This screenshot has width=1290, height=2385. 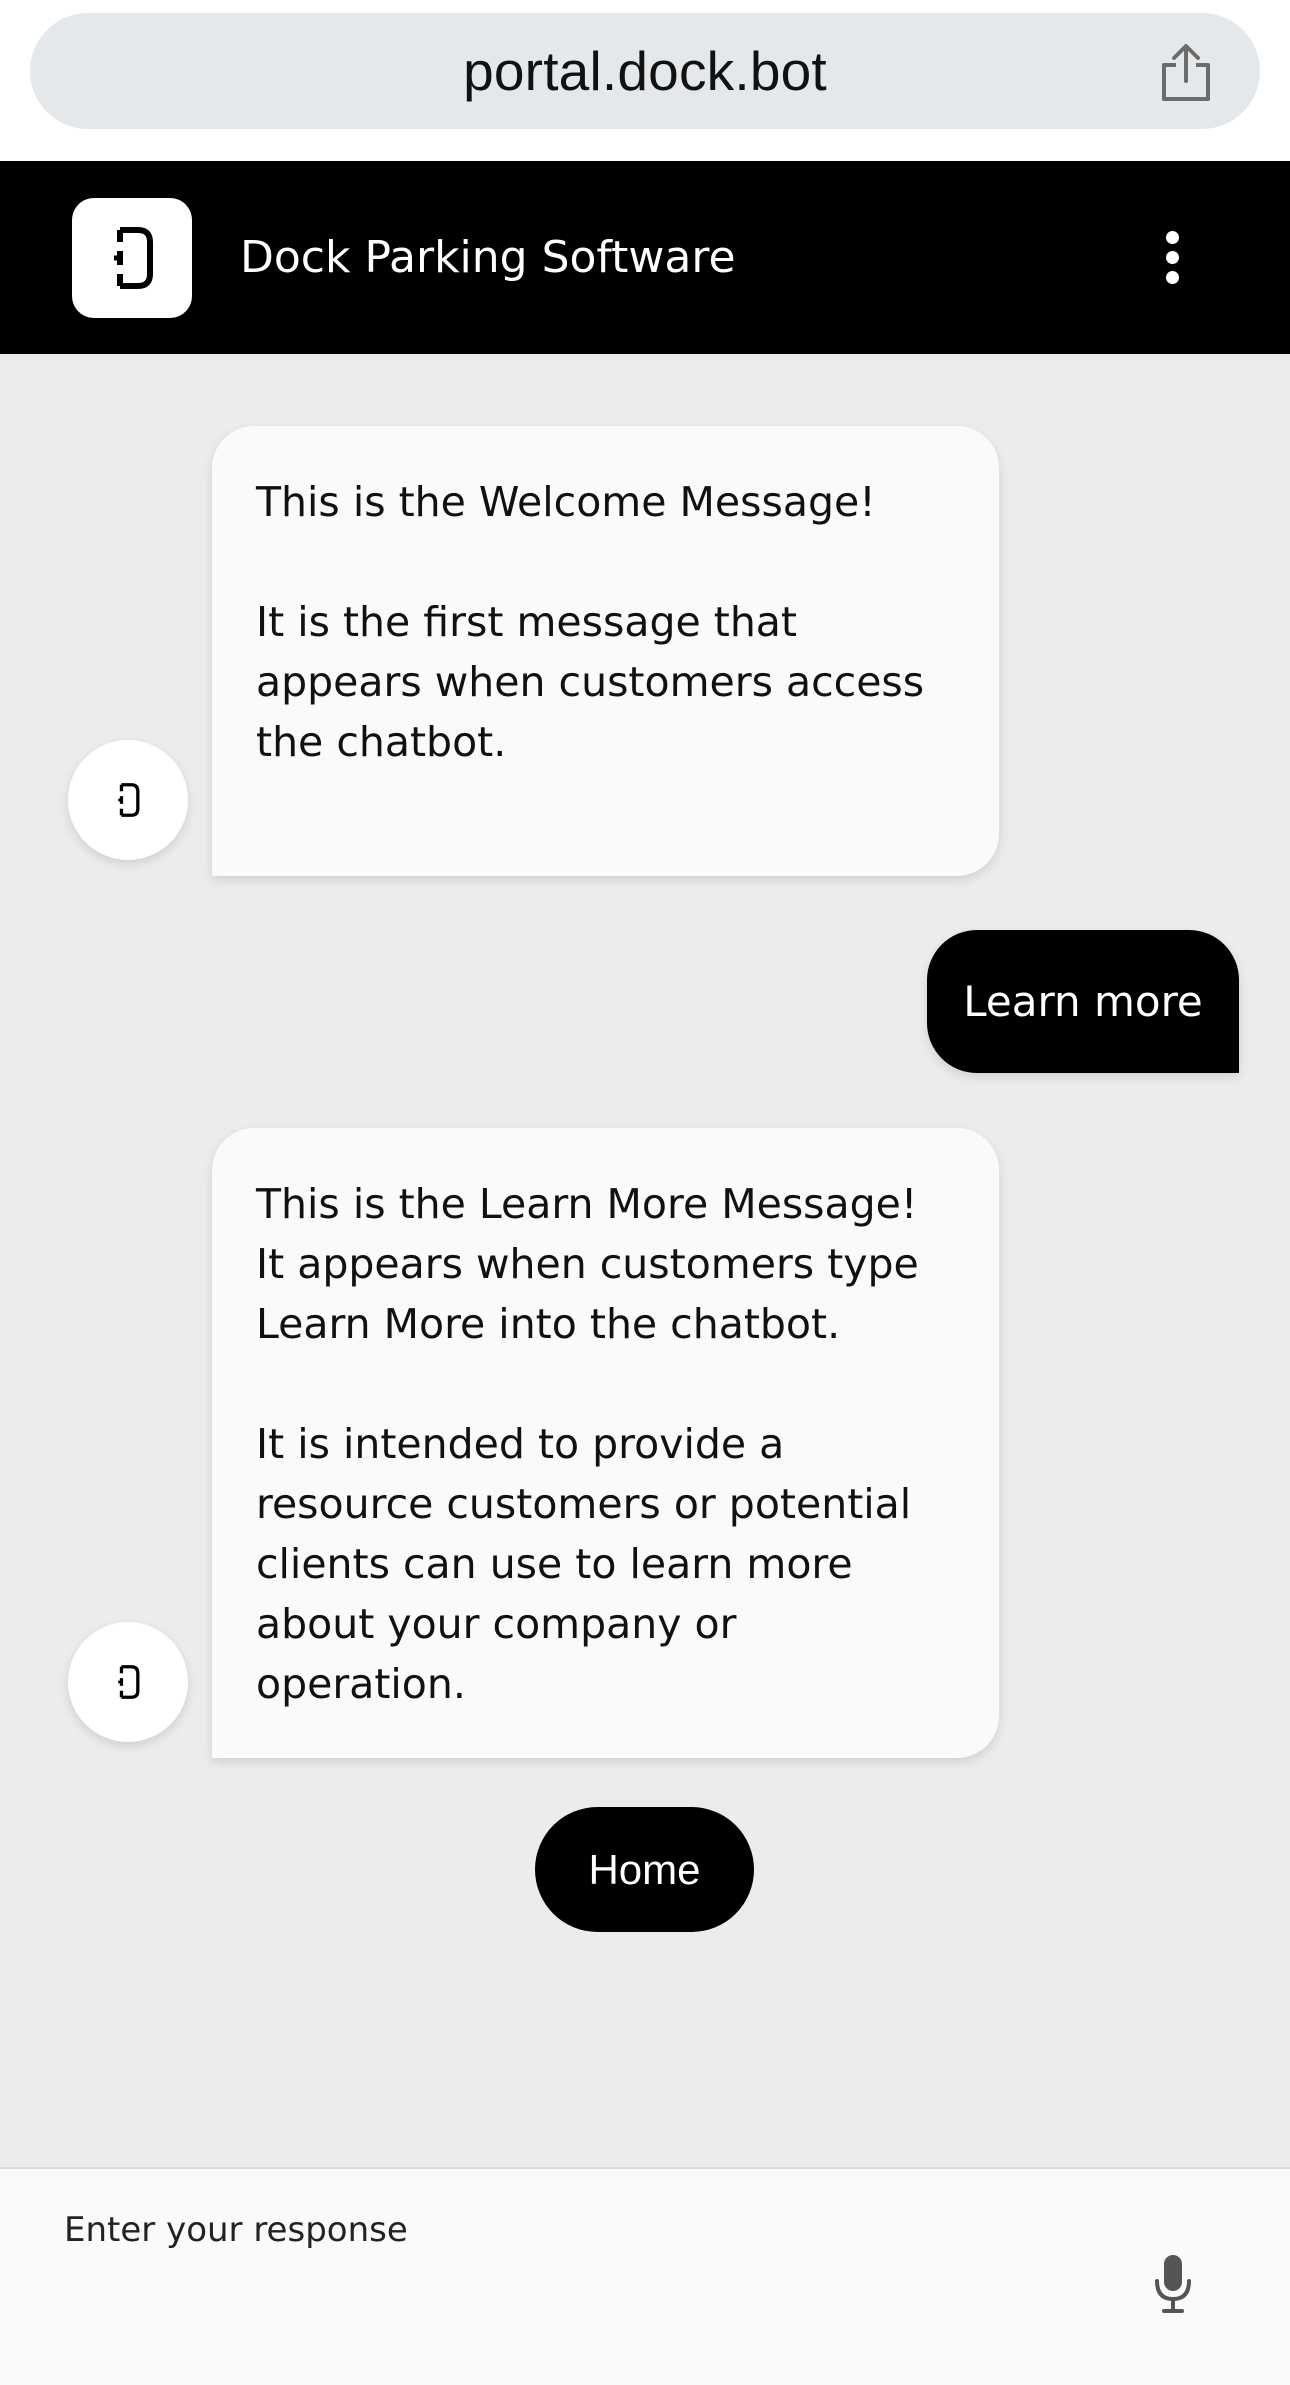 I want to click on input-bar, so click(x=645, y=2276).